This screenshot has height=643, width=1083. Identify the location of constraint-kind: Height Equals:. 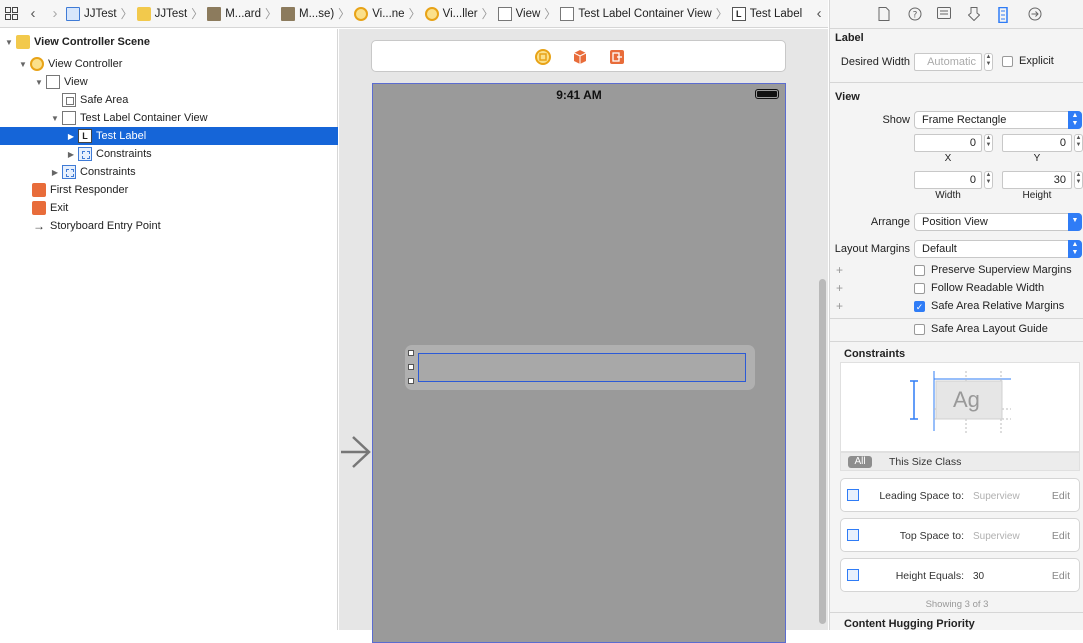
(929, 576).